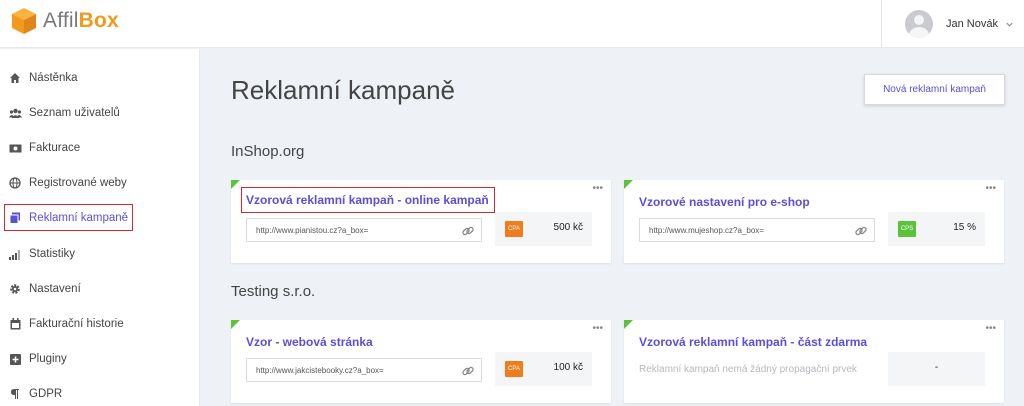  What do you see at coordinates (48, 359) in the screenshot?
I see `sidebar-item-label: Pluginy` at bounding box center [48, 359].